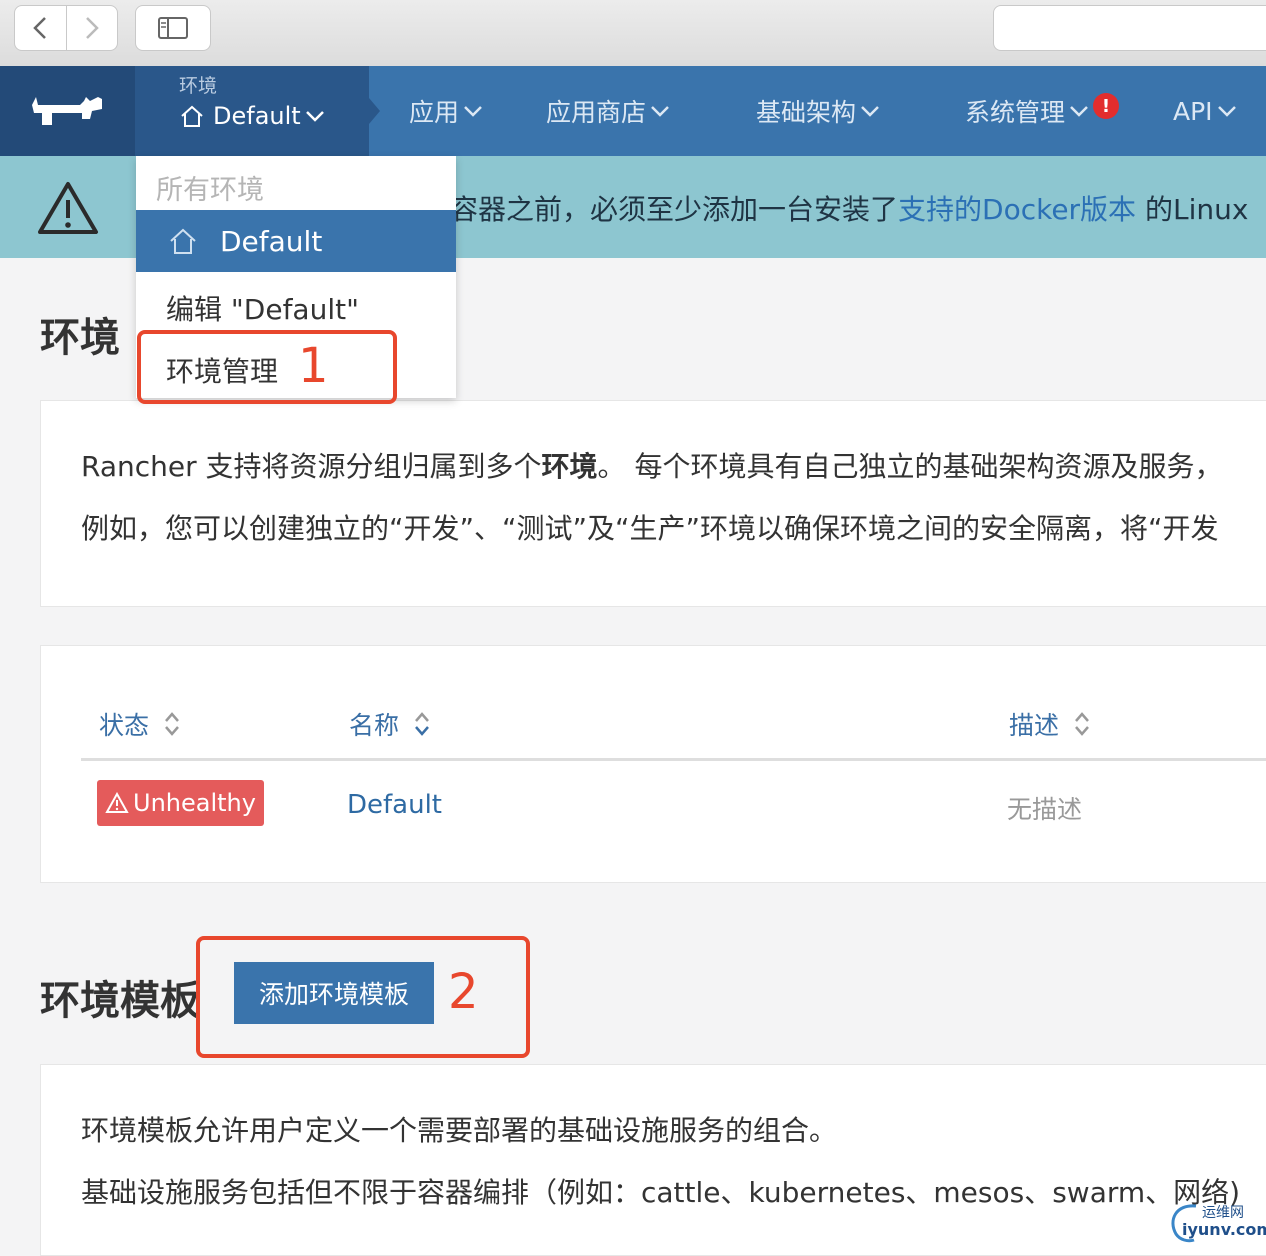 Image resolution: width=1266 pixels, height=1256 pixels. What do you see at coordinates (374, 725) in the screenshot?
I see `column-header-label: 名称` at bounding box center [374, 725].